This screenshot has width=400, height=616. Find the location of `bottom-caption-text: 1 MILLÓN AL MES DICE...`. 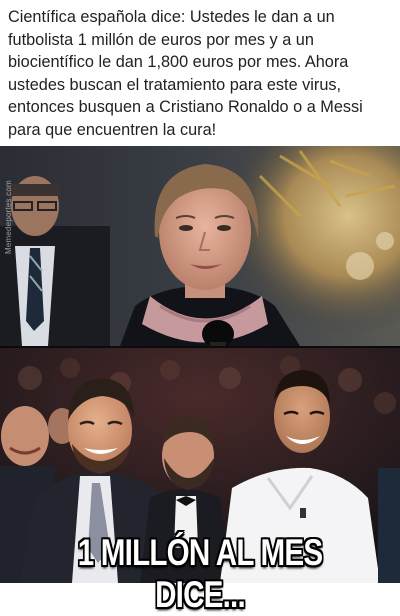

bottom-caption-text: 1 MILLÓN AL MES DICE... is located at coordinates (200, 573).